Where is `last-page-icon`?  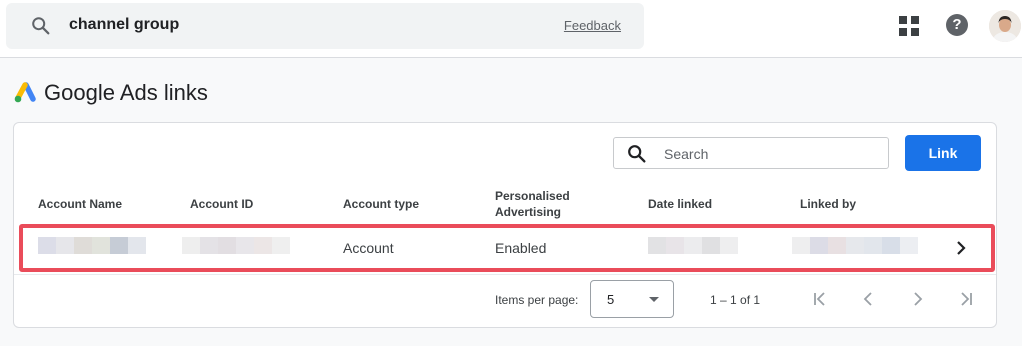 last-page-icon is located at coordinates (965, 299).